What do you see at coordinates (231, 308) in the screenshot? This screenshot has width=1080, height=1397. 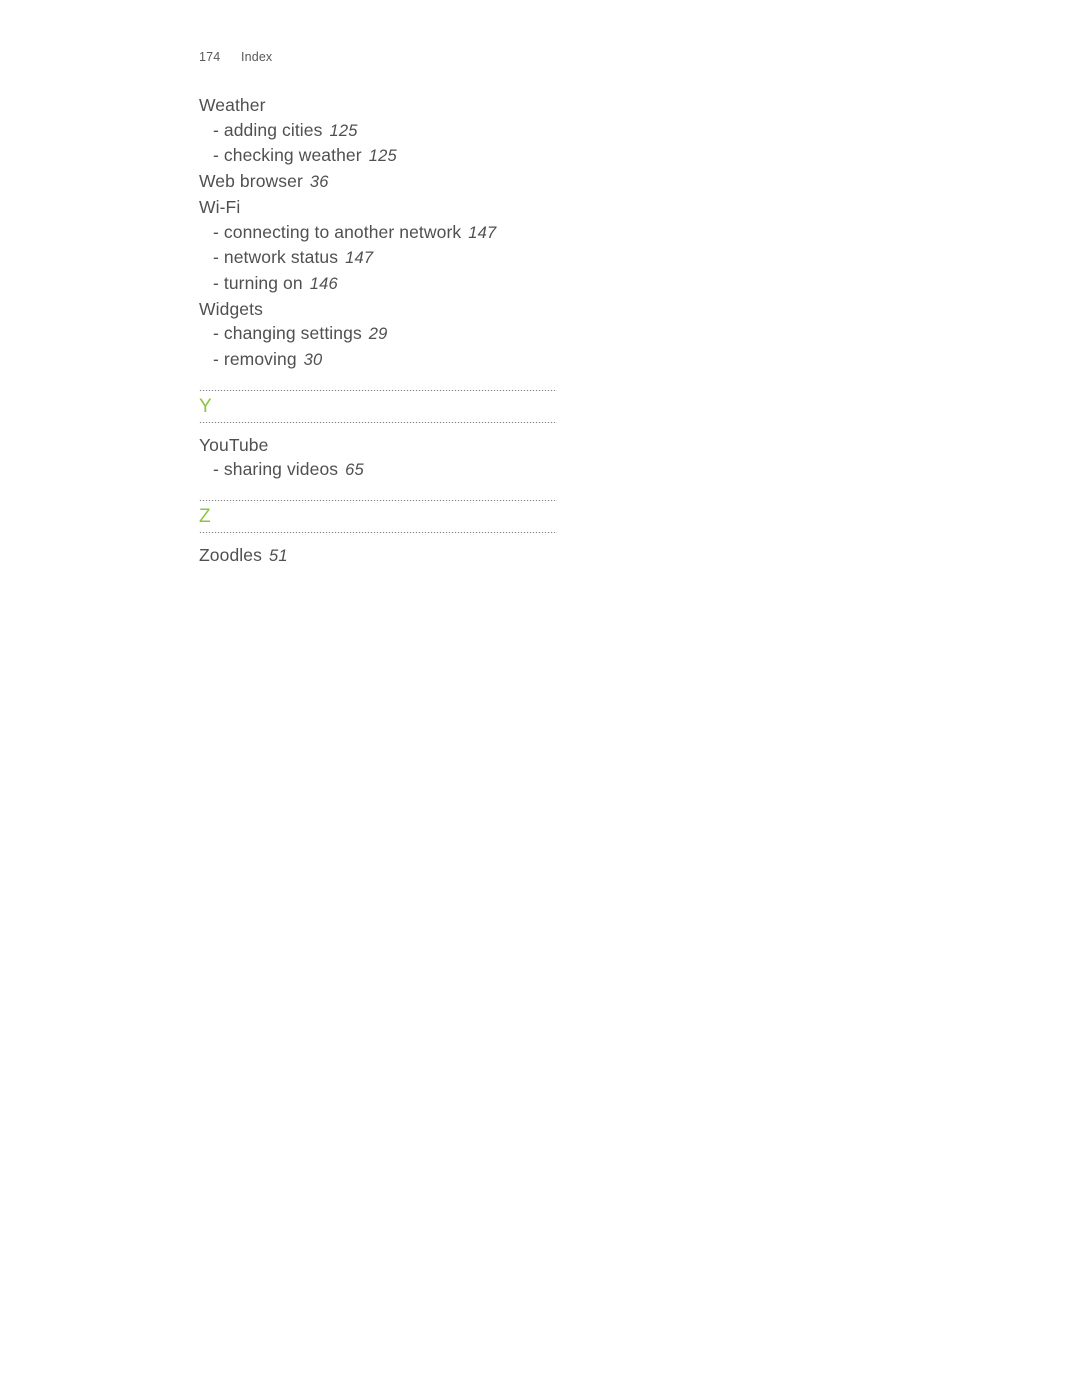 I see `index-entry-label: Widgets` at bounding box center [231, 308].